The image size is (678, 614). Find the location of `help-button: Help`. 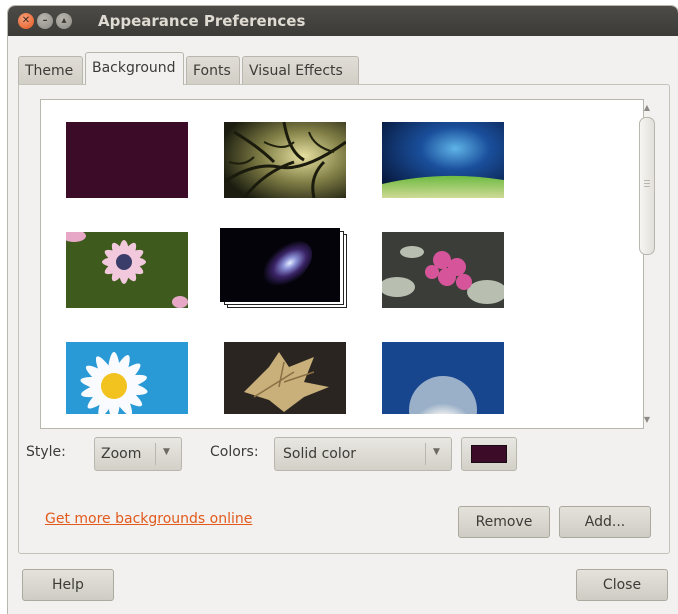

help-button: Help is located at coordinates (68, 585).